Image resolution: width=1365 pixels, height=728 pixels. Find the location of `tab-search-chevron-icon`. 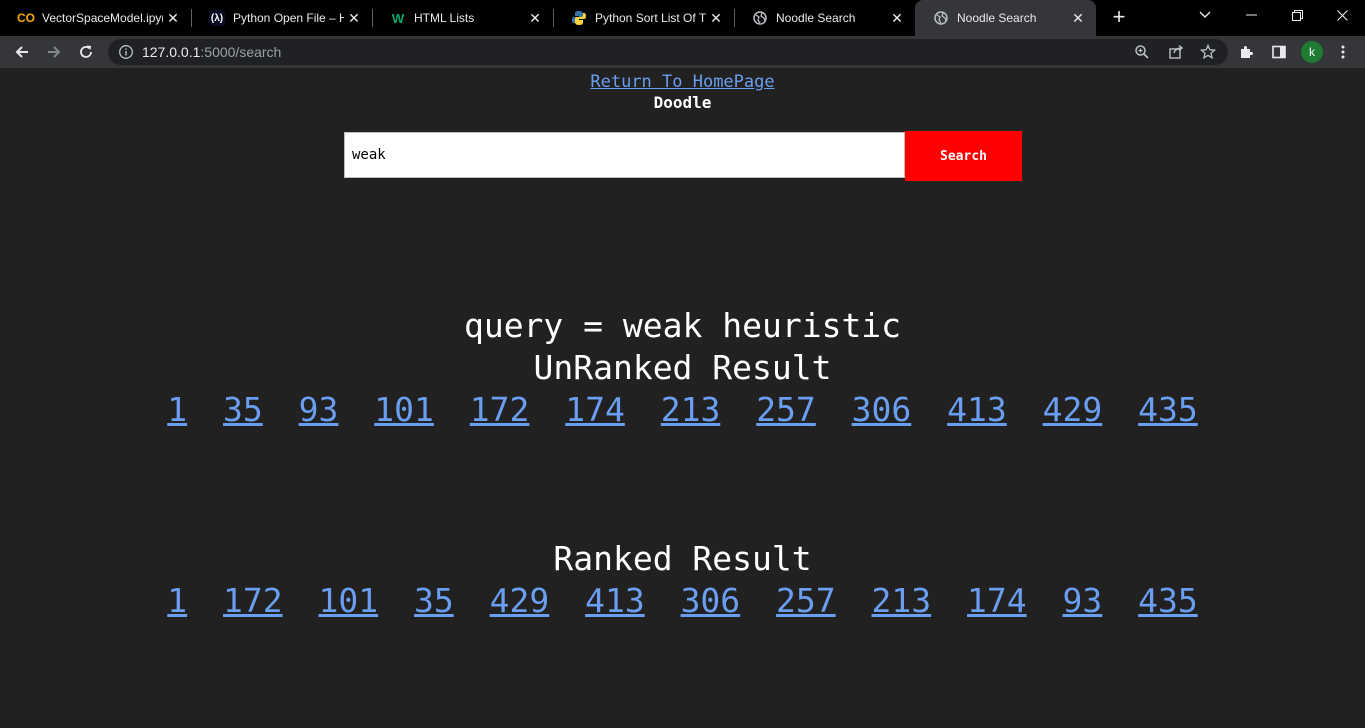

tab-search-chevron-icon is located at coordinates (1205, 15).